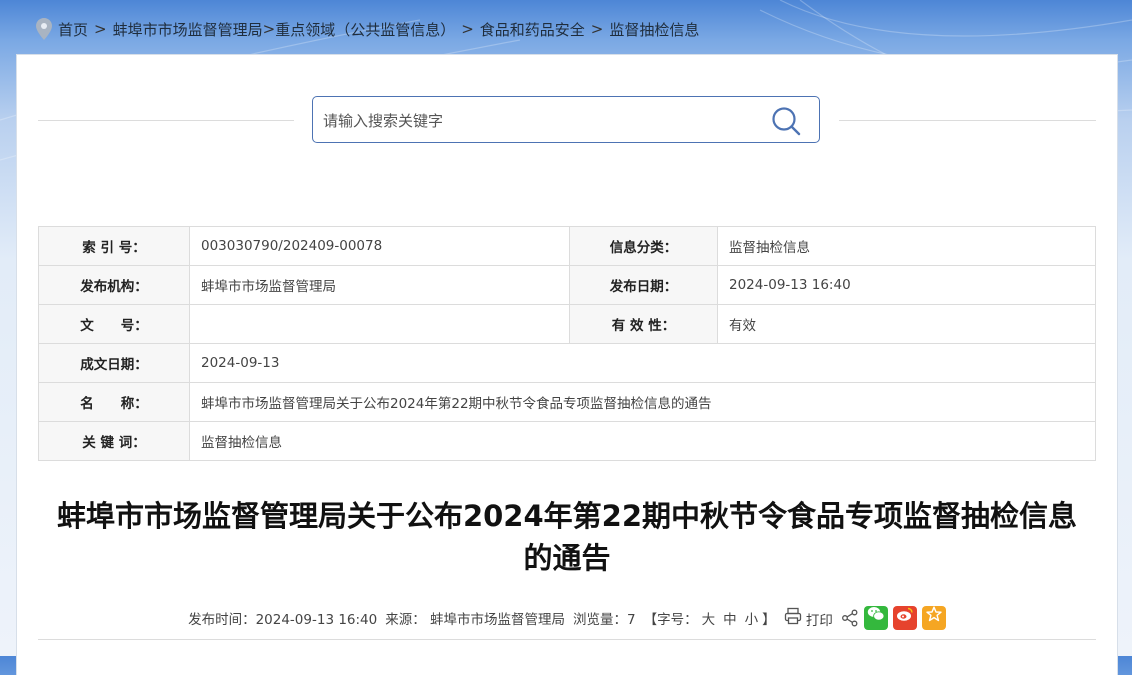 The height and width of the screenshot is (675, 1132). Describe the element at coordinates (642, 363) in the screenshot. I see `date-value: 2024-09-13` at that location.